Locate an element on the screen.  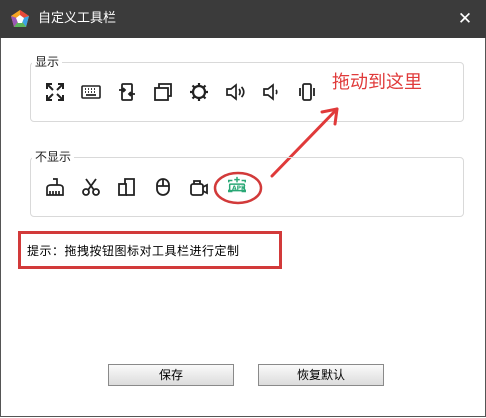
save-button: 保存 is located at coordinates (171, 375).